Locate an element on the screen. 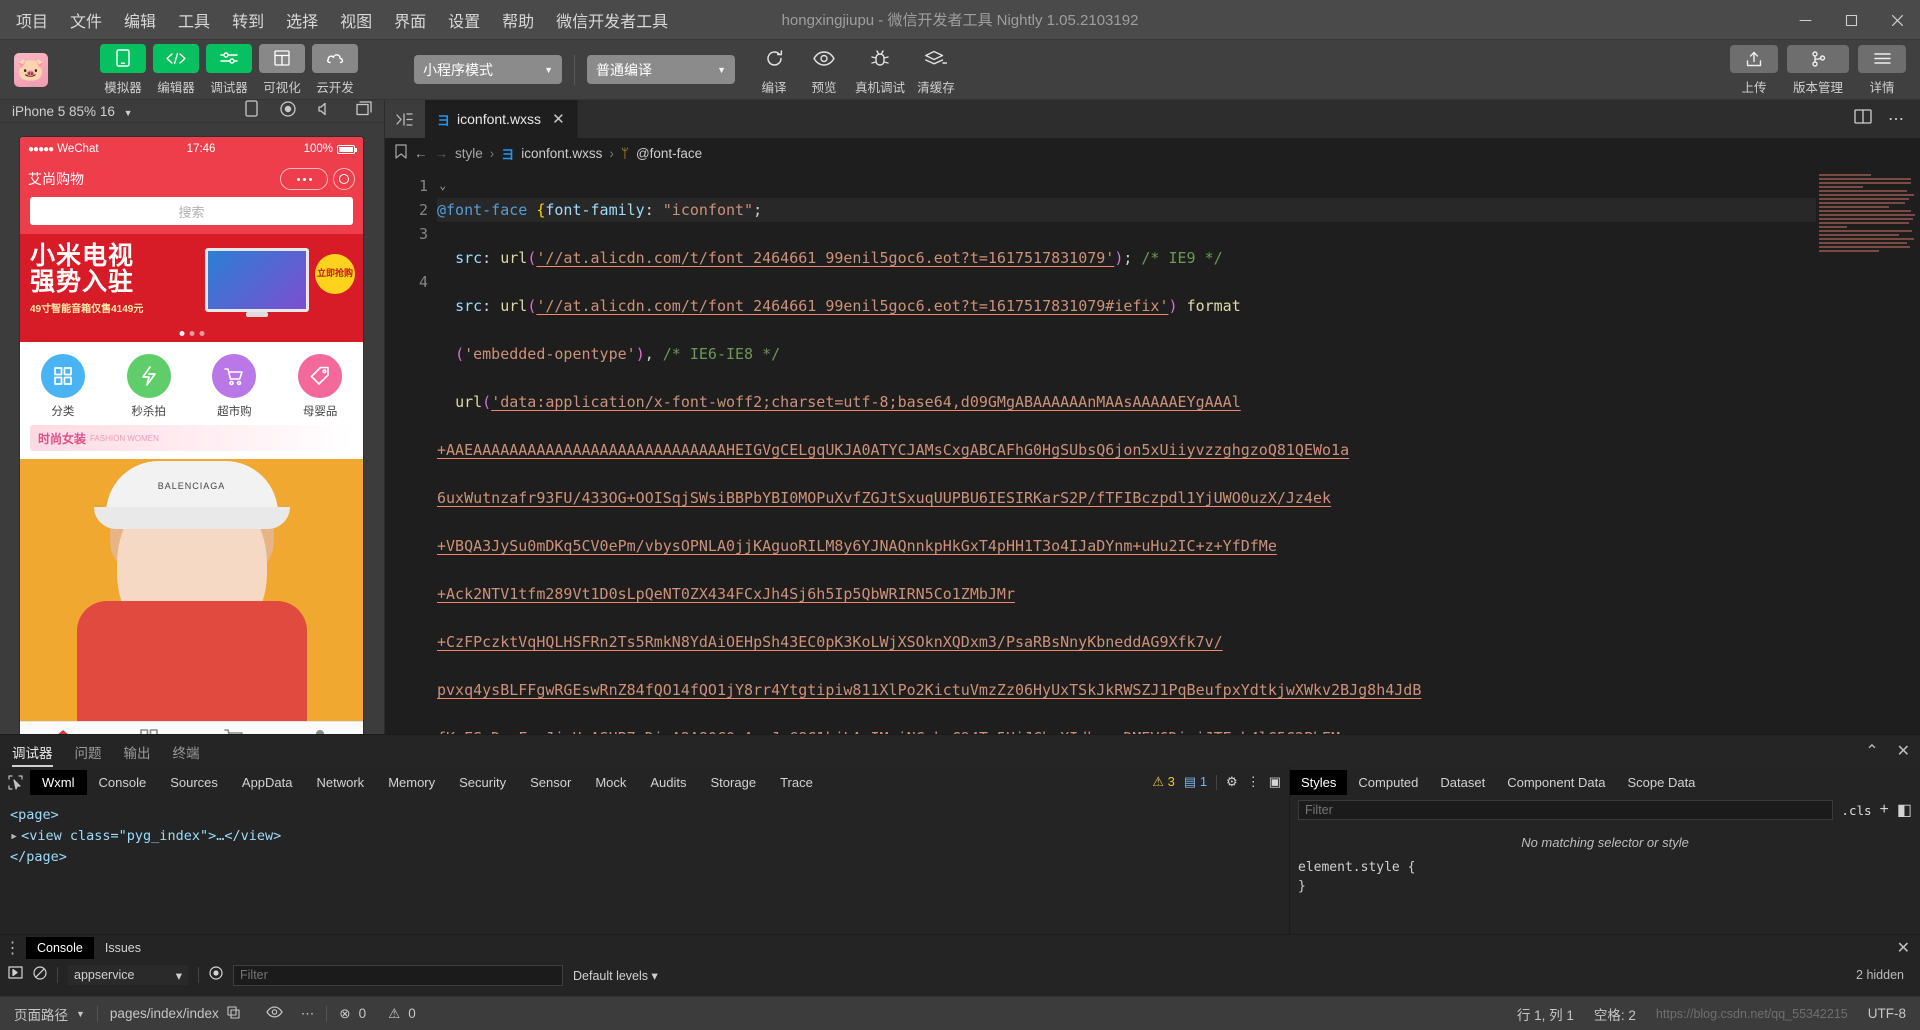  menu-item-interface: 界面 is located at coordinates (410, 20).